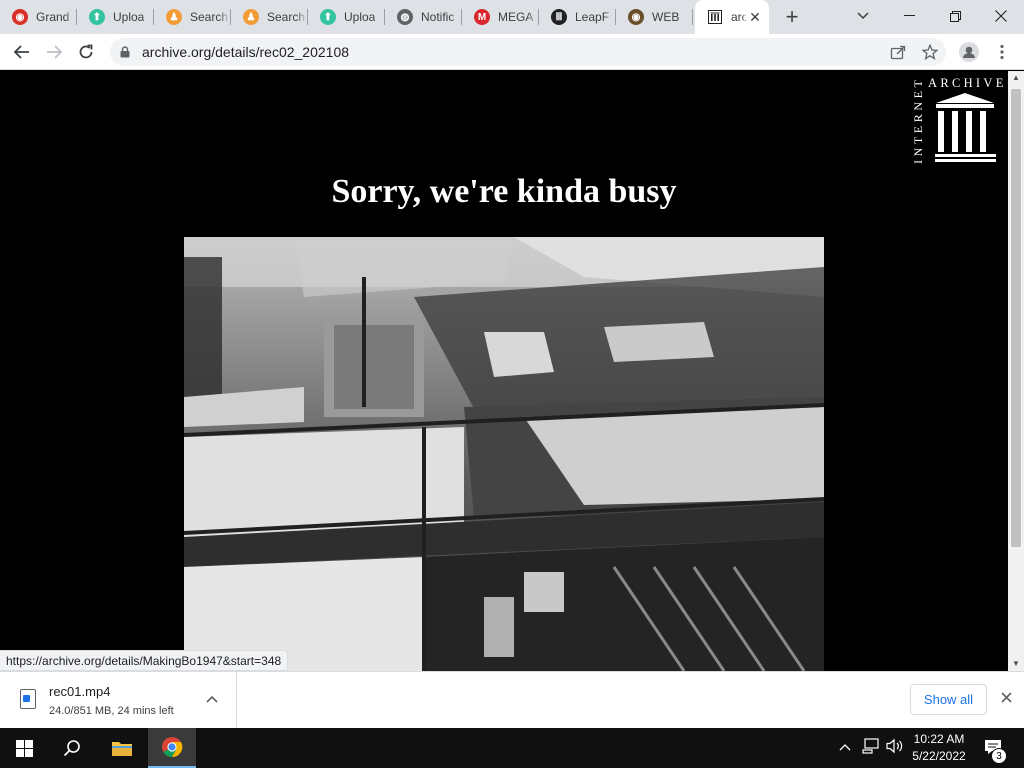  What do you see at coordinates (792, 17) in the screenshot?
I see `new-tab-button: +` at bounding box center [792, 17].